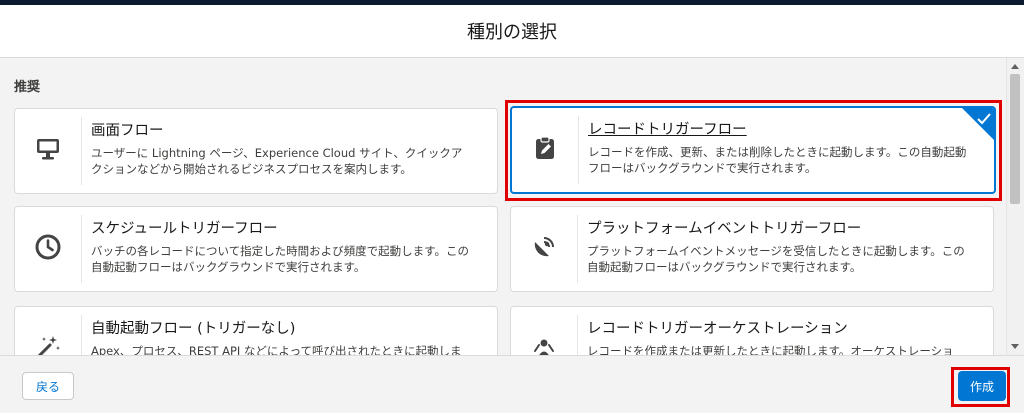  Describe the element at coordinates (48, 151) in the screenshot. I see `monitor-icon` at that location.